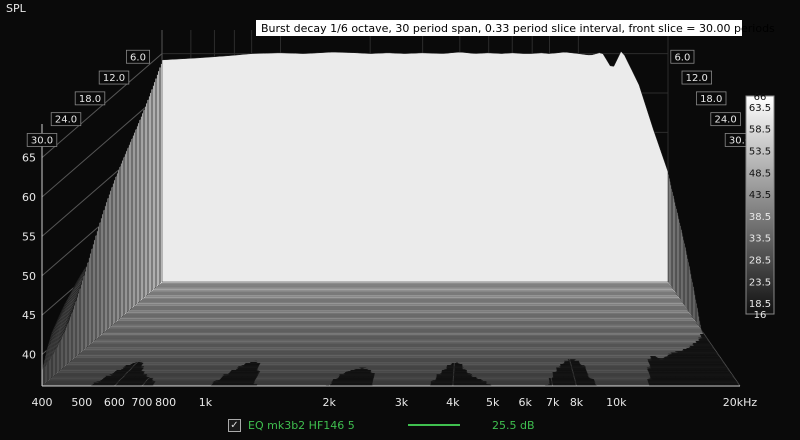 This screenshot has height=440, width=800. What do you see at coordinates (740, 402) in the screenshot?
I see `x-tick-label: 20kHz` at bounding box center [740, 402].